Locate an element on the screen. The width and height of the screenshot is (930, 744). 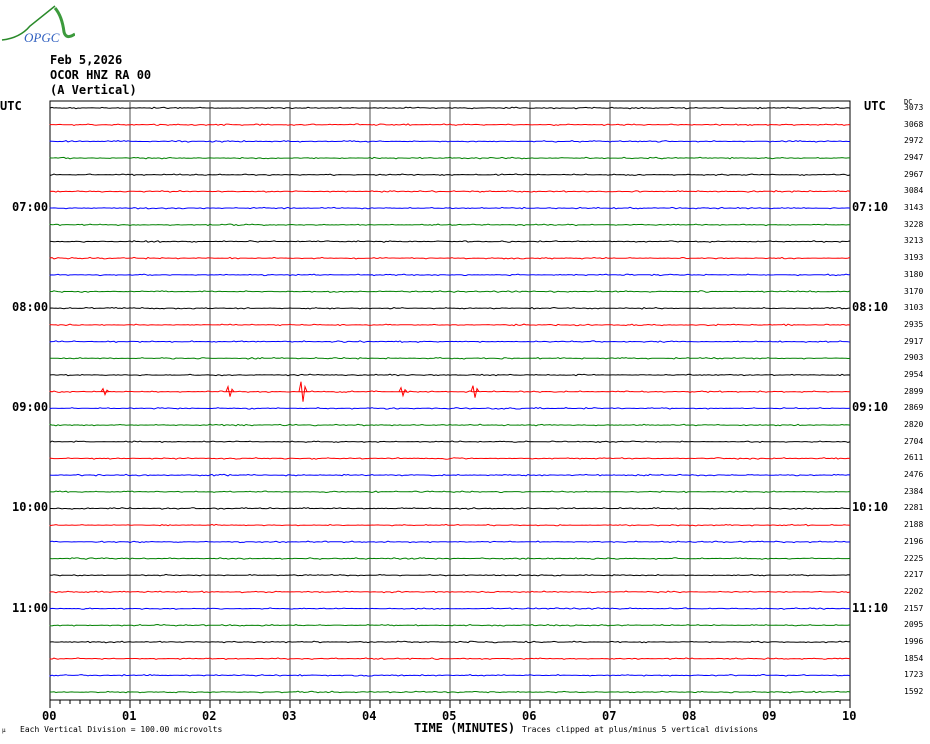
x-tick-label: 09 is located at coordinates (769, 716).